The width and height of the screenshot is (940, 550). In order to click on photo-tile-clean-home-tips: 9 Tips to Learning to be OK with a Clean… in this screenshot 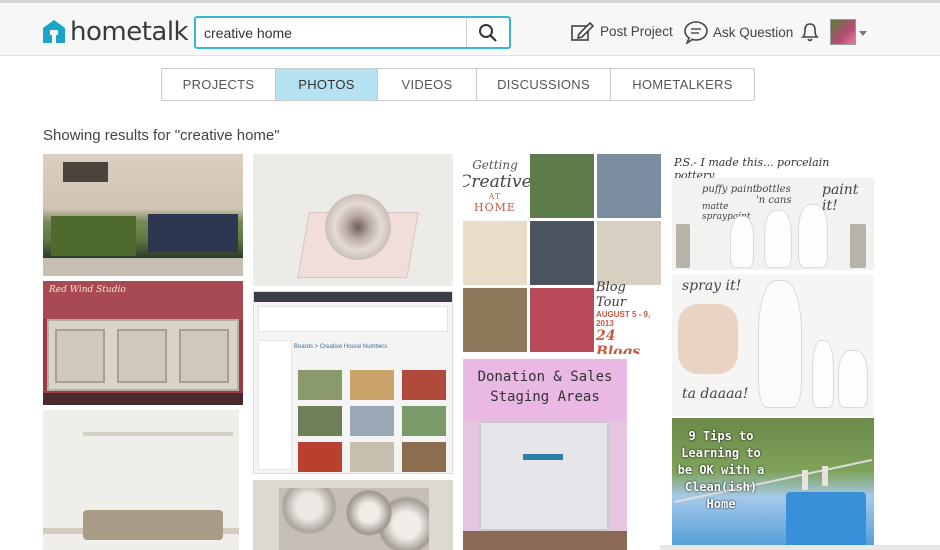, I will do `click(773, 484)`.